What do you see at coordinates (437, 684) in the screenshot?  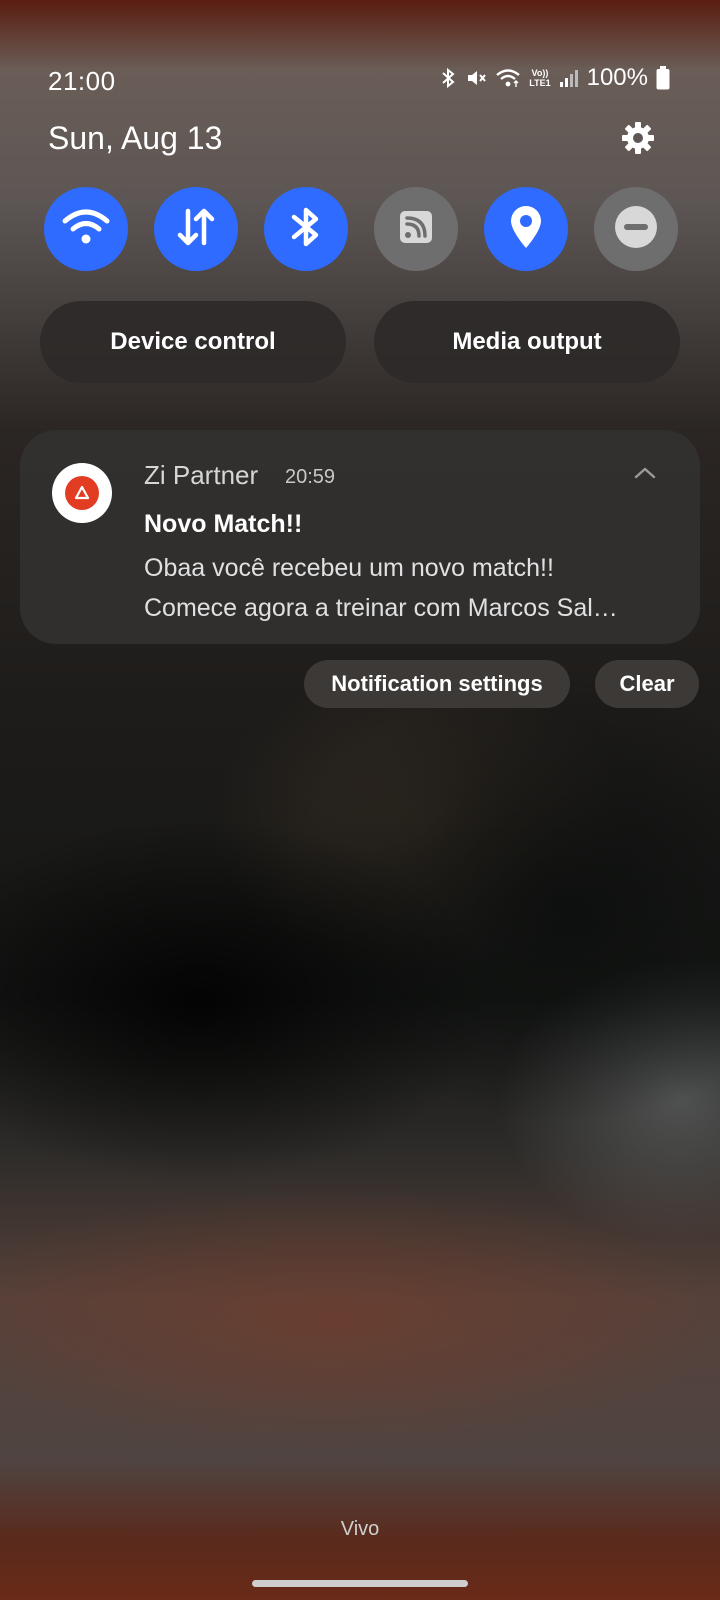 I see `notification-settings-button: Notification settings` at bounding box center [437, 684].